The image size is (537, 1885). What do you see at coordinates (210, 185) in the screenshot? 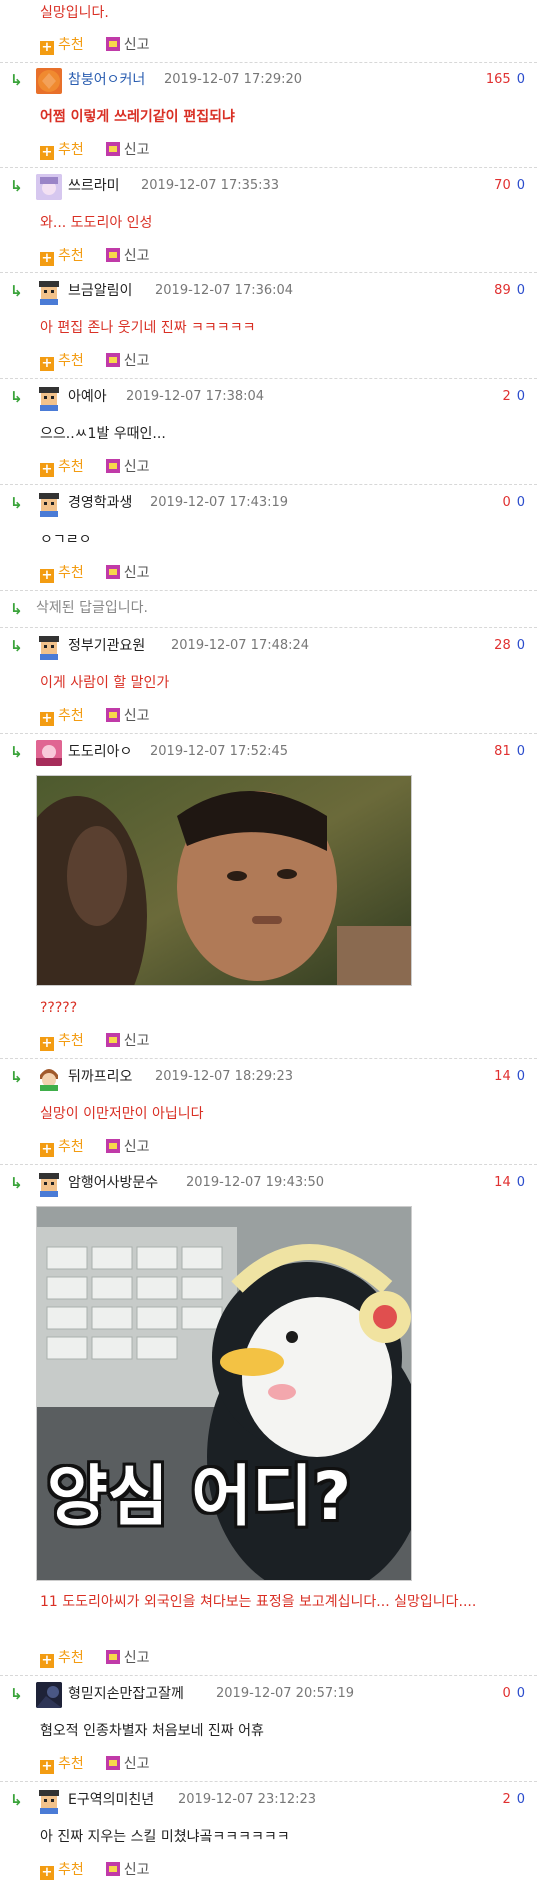
I see `comment-date: 2019-12-07 17:35:33` at bounding box center [210, 185].